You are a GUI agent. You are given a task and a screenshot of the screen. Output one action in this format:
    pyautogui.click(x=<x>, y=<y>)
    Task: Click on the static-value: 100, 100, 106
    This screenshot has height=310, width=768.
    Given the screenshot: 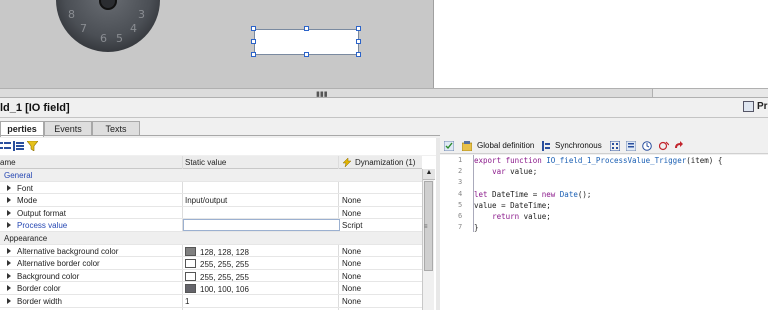 What is the action you would take?
    pyautogui.click(x=224, y=290)
    